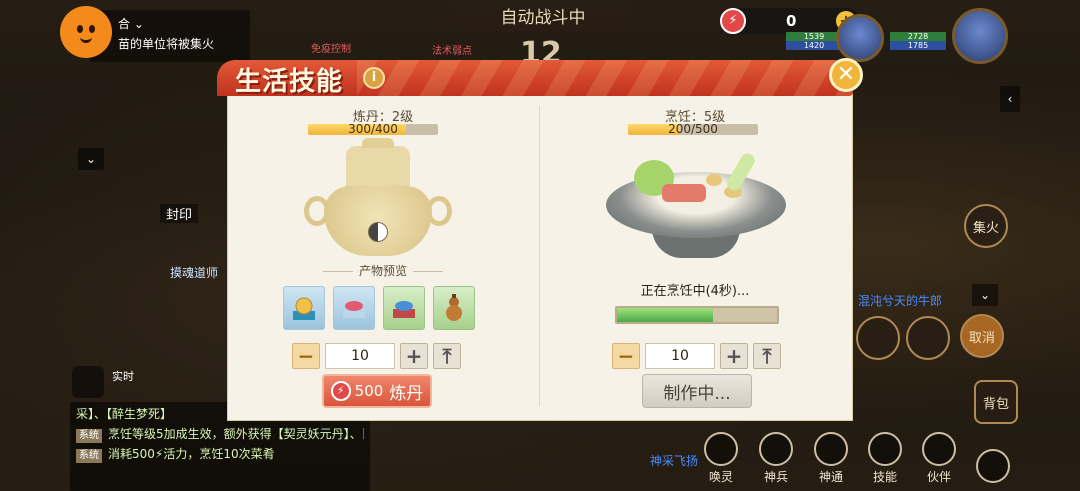 Image resolution: width=1080 pixels, height=491 pixels. I want to click on immune-tag: 免疫控制, so click(331, 49).